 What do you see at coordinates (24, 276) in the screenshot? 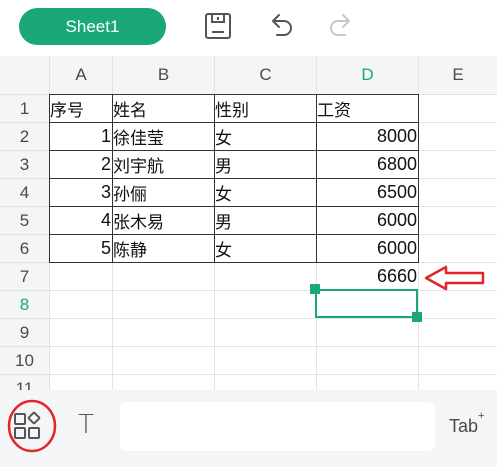
I see `row-header-7: 7` at bounding box center [24, 276].